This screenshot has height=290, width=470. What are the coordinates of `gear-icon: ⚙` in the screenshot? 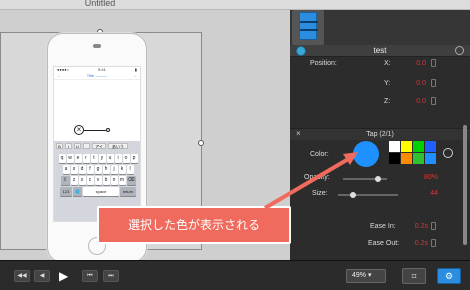 It's located at (449, 276).